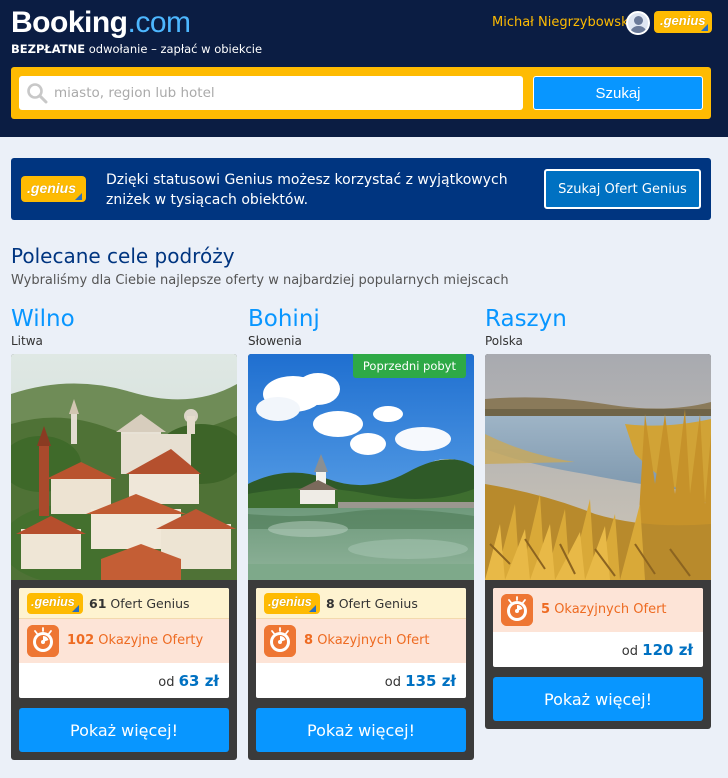 The width and height of the screenshot is (728, 778). I want to click on destination-name: Bohinj, so click(361, 320).